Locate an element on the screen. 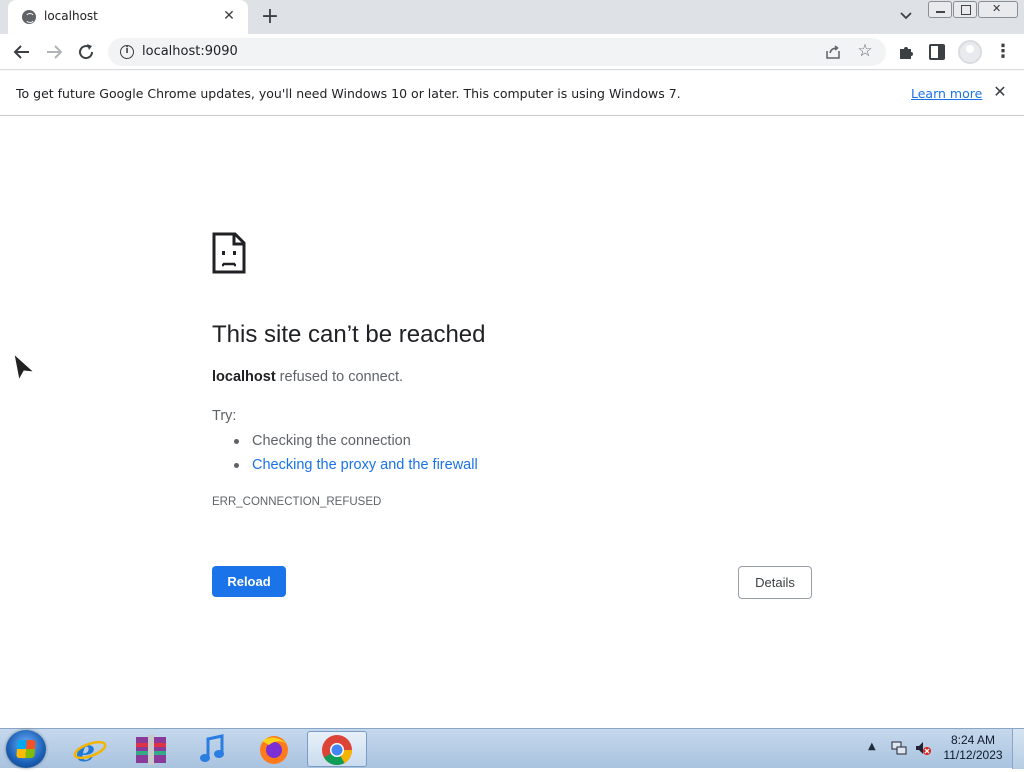  tray-overflow-icon: ▲ is located at coordinates (872, 746).